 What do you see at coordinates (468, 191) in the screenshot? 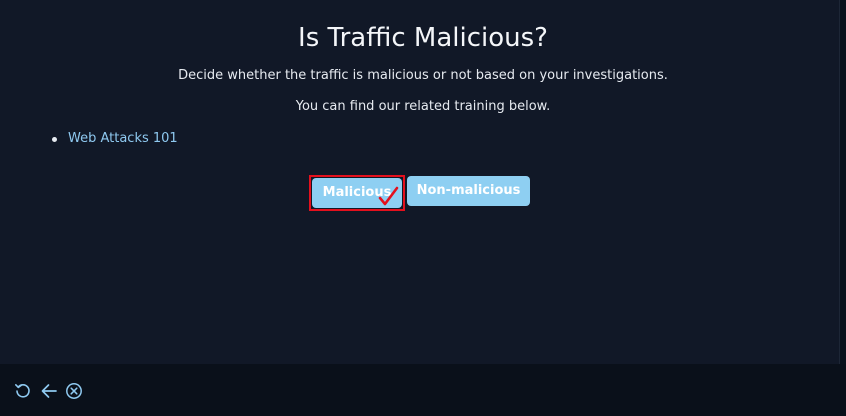
I see `non-malicious-button: Non-malicious` at bounding box center [468, 191].